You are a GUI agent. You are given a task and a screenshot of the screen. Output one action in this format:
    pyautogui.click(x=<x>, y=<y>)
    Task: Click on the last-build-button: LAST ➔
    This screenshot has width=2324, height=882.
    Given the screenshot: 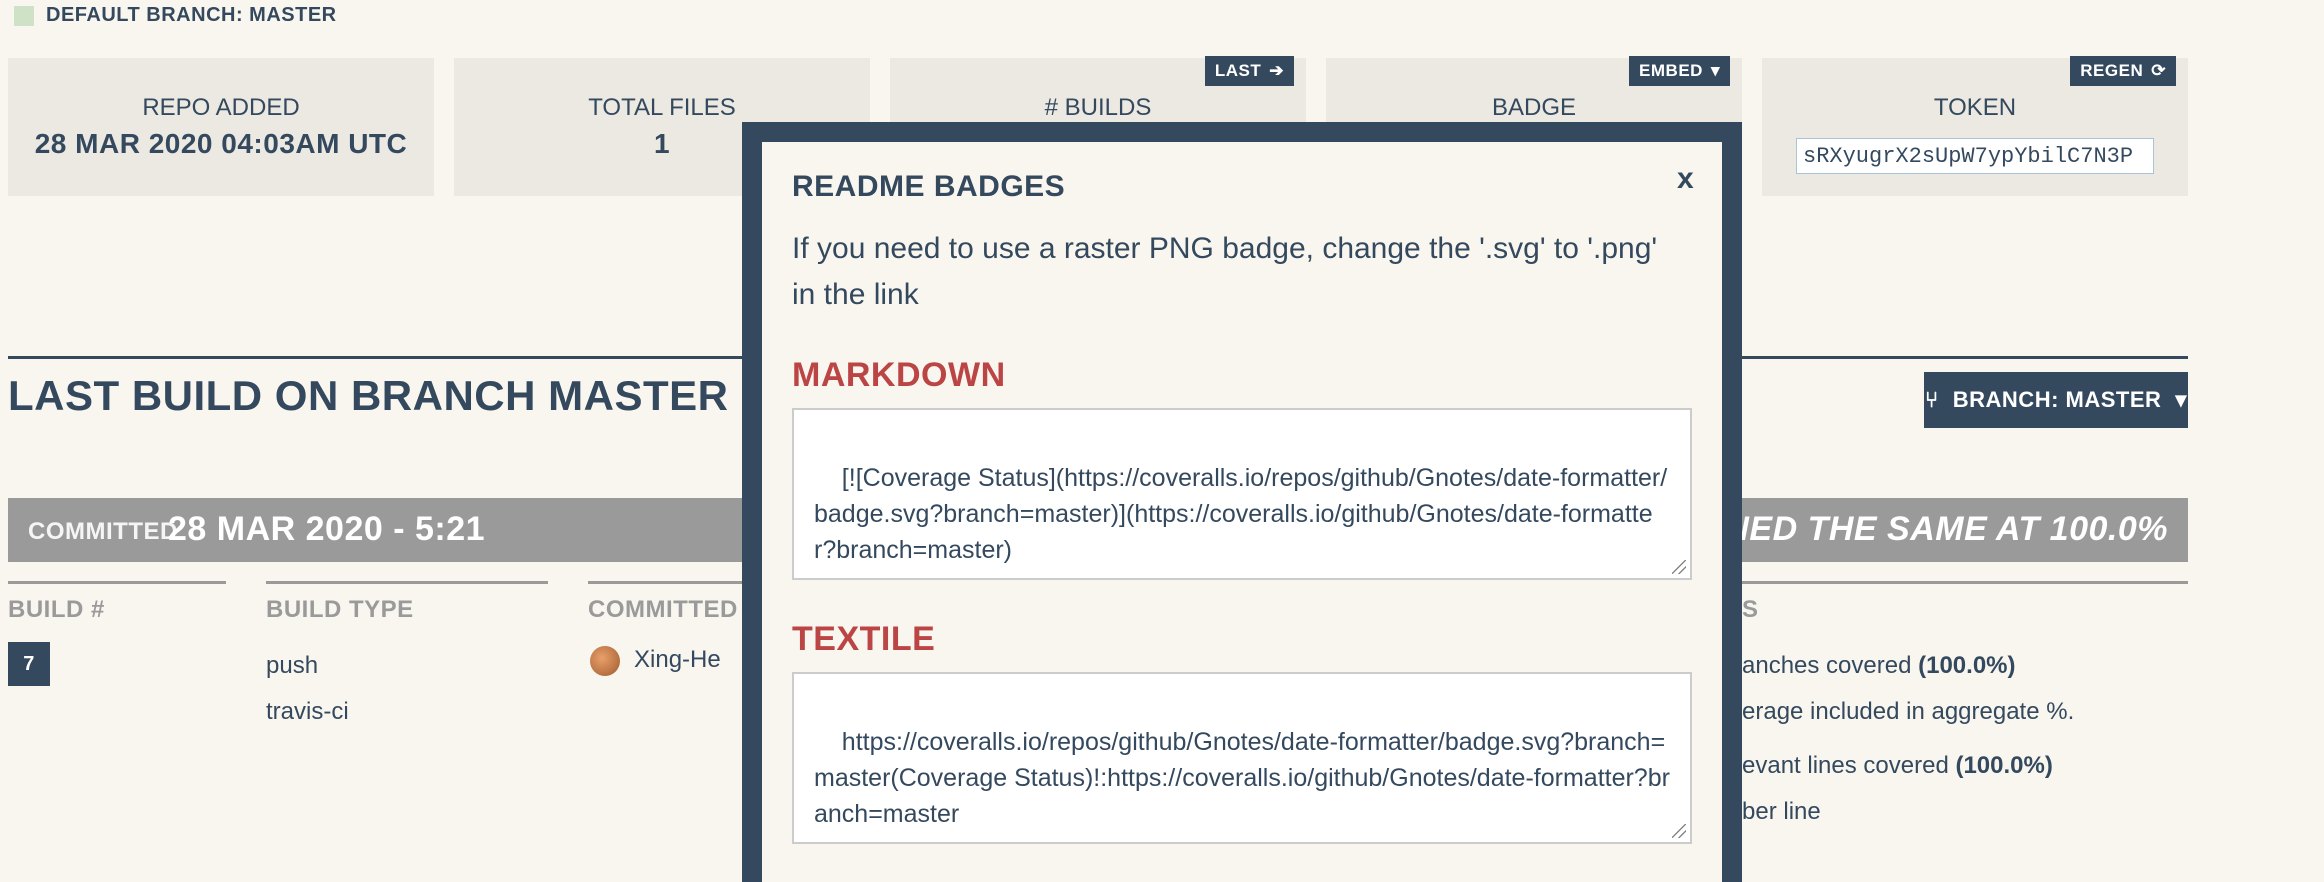 What is the action you would take?
    pyautogui.click(x=1249, y=71)
    